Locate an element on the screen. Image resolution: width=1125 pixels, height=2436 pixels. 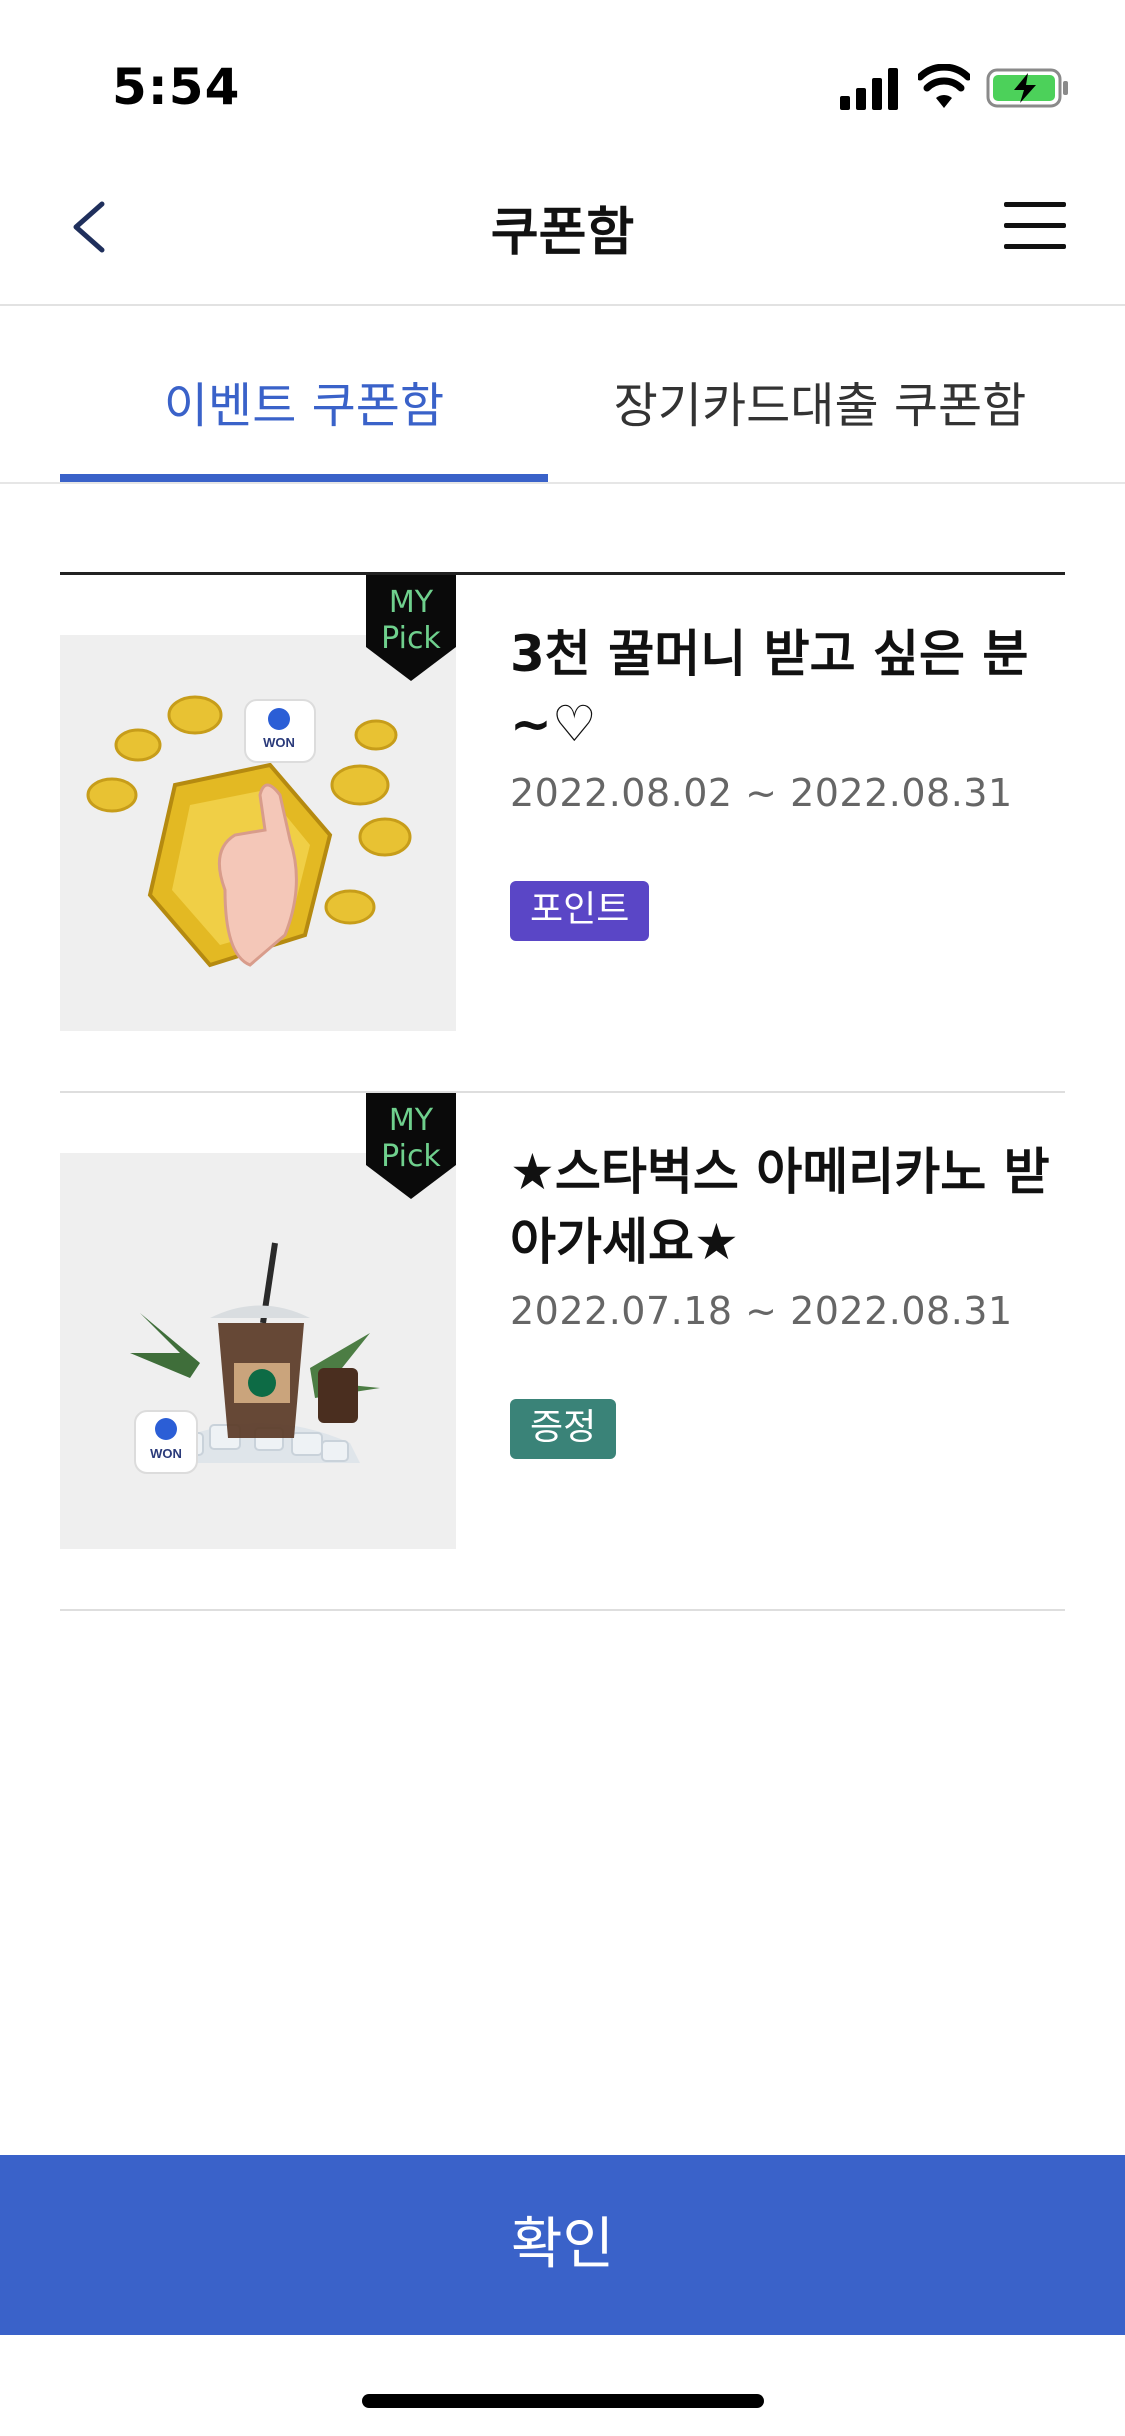
battery-charging-icon is located at coordinates (1027, 88).